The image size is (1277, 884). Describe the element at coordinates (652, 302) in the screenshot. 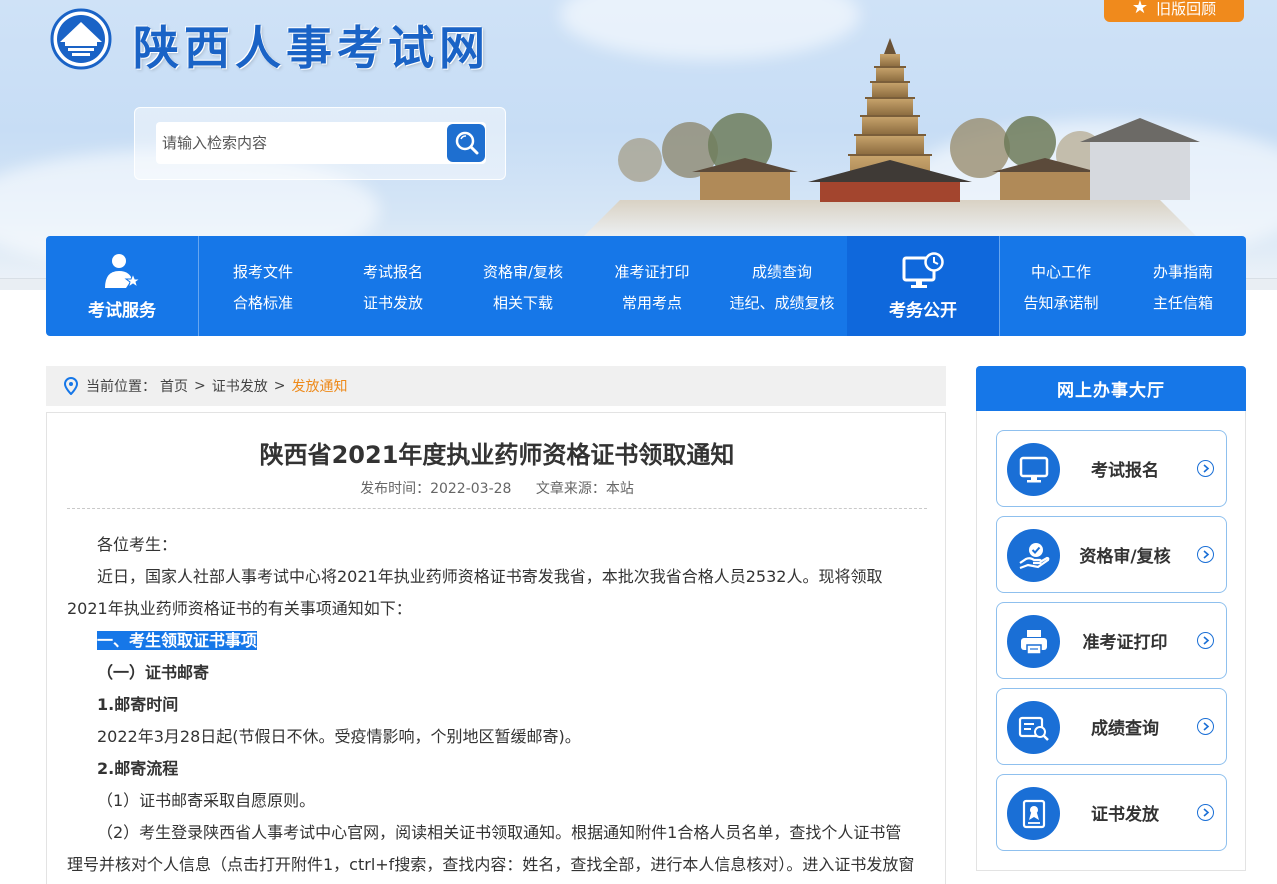

I see `nav-link-exam-sites: 常用考点` at that location.